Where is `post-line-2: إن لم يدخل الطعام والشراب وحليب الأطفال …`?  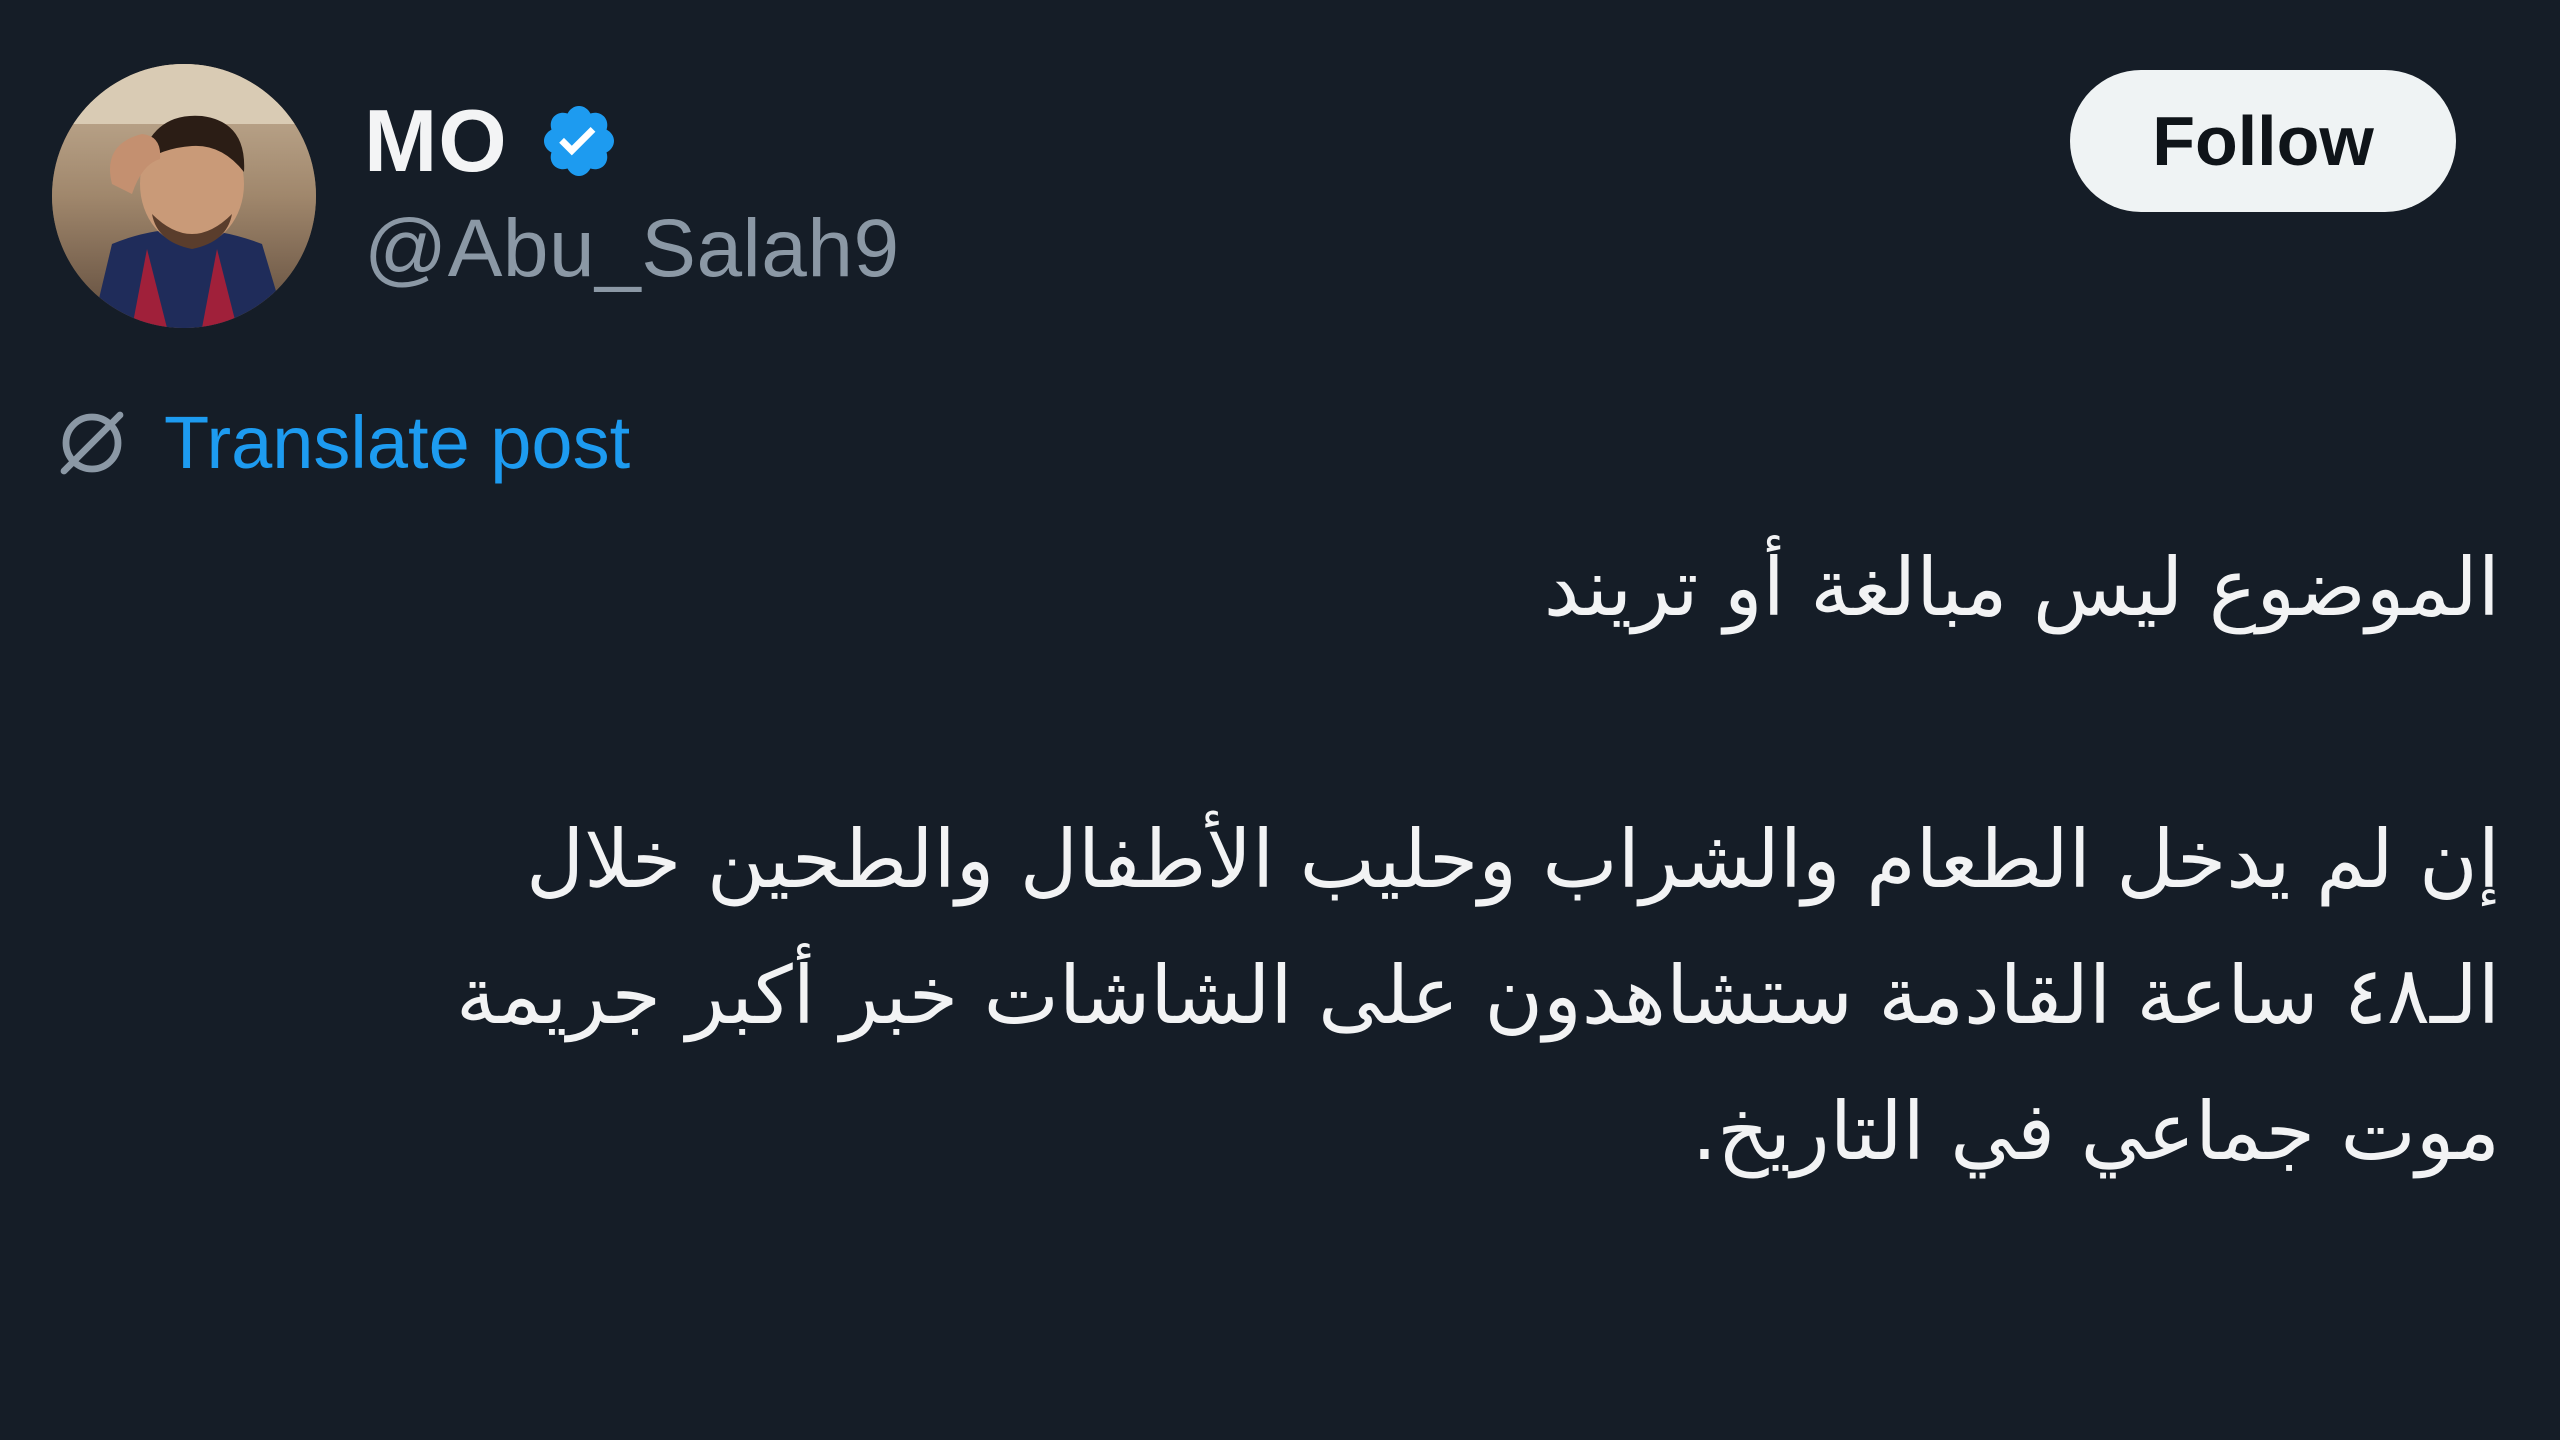
post-line-2: إن لم يدخل الطعام والشراب وحليب الأطفال … is located at coordinates (1513, 859).